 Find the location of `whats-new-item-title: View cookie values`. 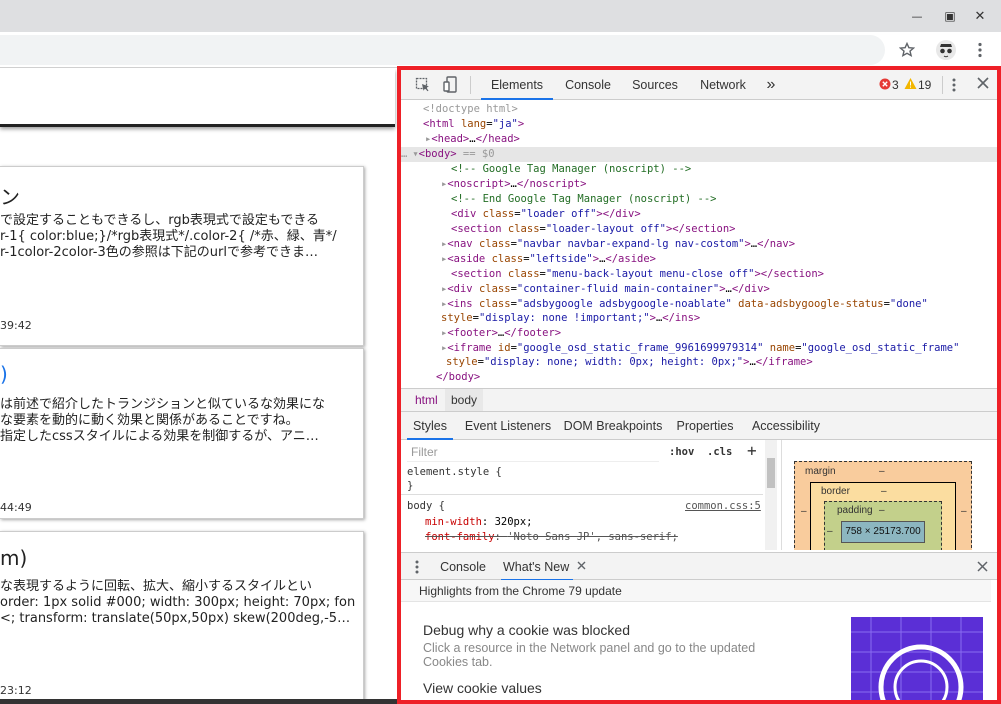

whats-new-item-title: View cookie values is located at coordinates (482, 688).